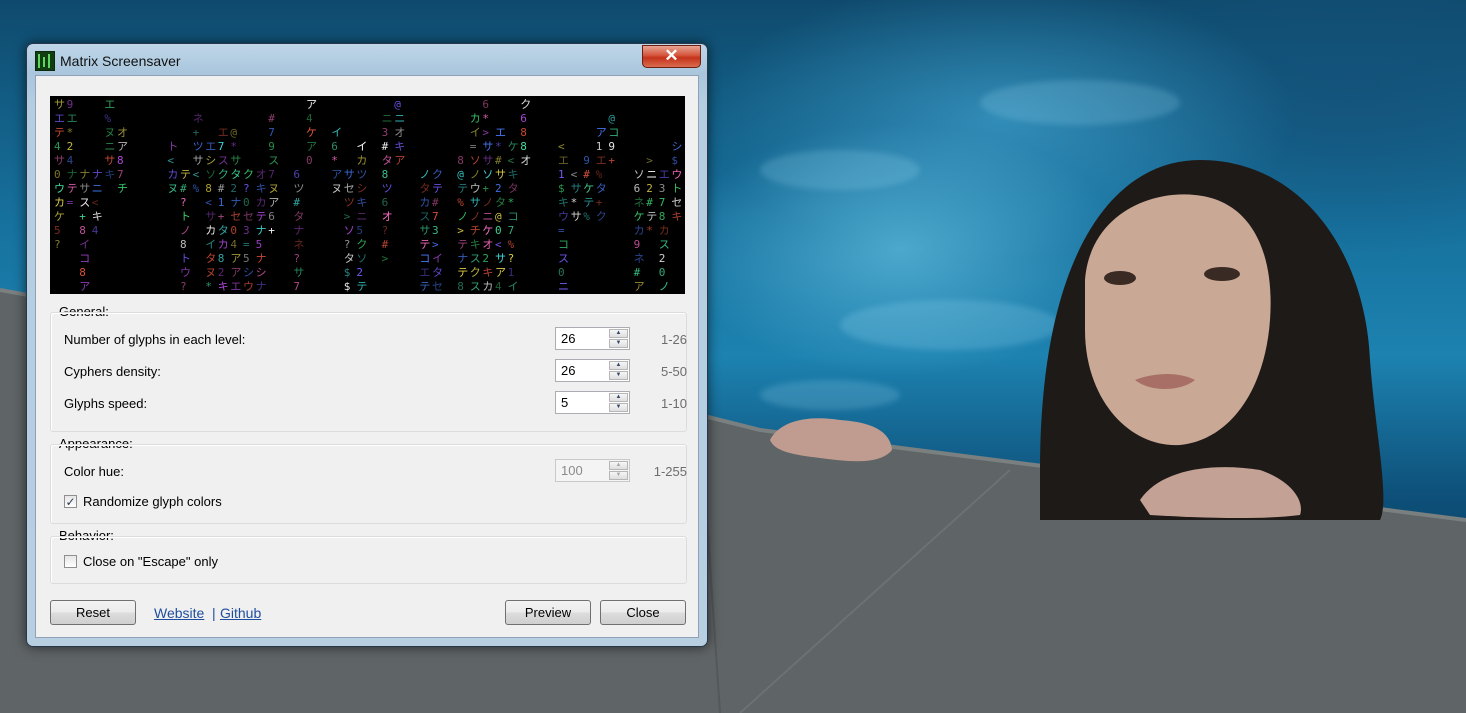 Image resolution: width=1466 pixels, height=713 pixels. I want to click on randomize-colors-checkbox: ✓, so click(70, 501).